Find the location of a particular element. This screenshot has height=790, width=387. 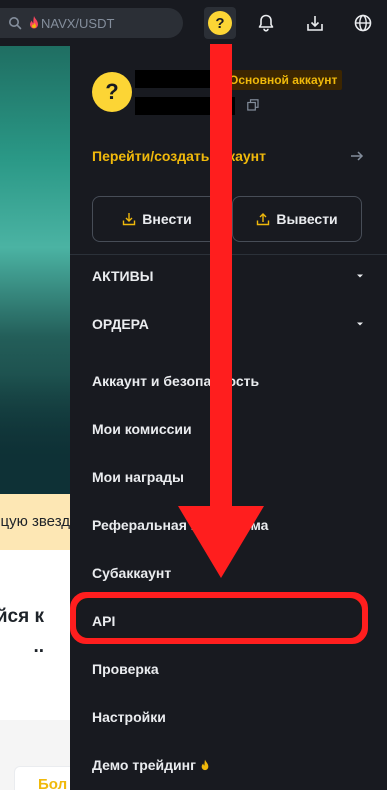

search-icon is located at coordinates (15, 23).